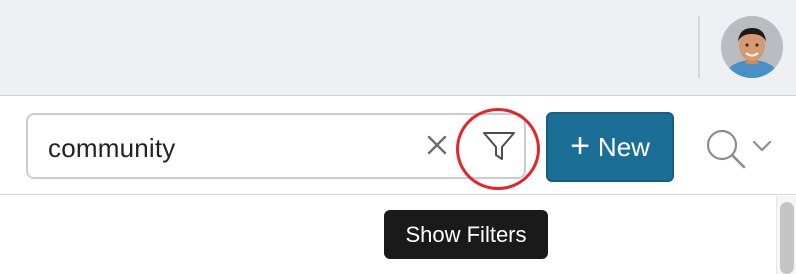 Image resolution: width=796 pixels, height=274 pixels. Describe the element at coordinates (623, 146) in the screenshot. I see `new-button-label: New` at that location.